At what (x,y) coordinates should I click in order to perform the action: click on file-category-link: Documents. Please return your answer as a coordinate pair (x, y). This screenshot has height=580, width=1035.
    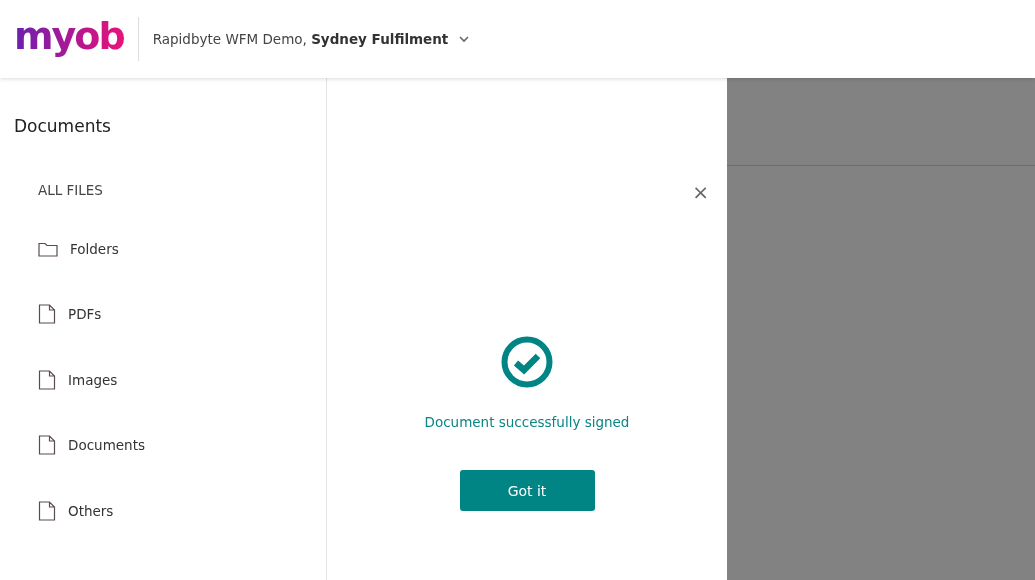
    Looking at the image, I should click on (106, 445).